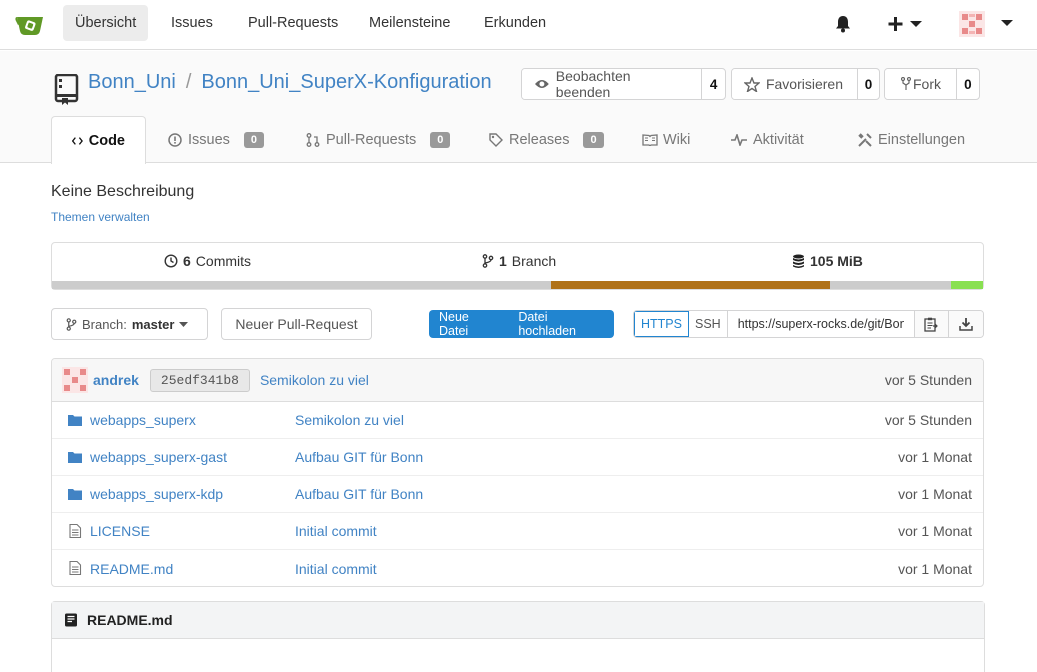  I want to click on file-actions-group: Neue Datei Datei hochladen, so click(521, 324).